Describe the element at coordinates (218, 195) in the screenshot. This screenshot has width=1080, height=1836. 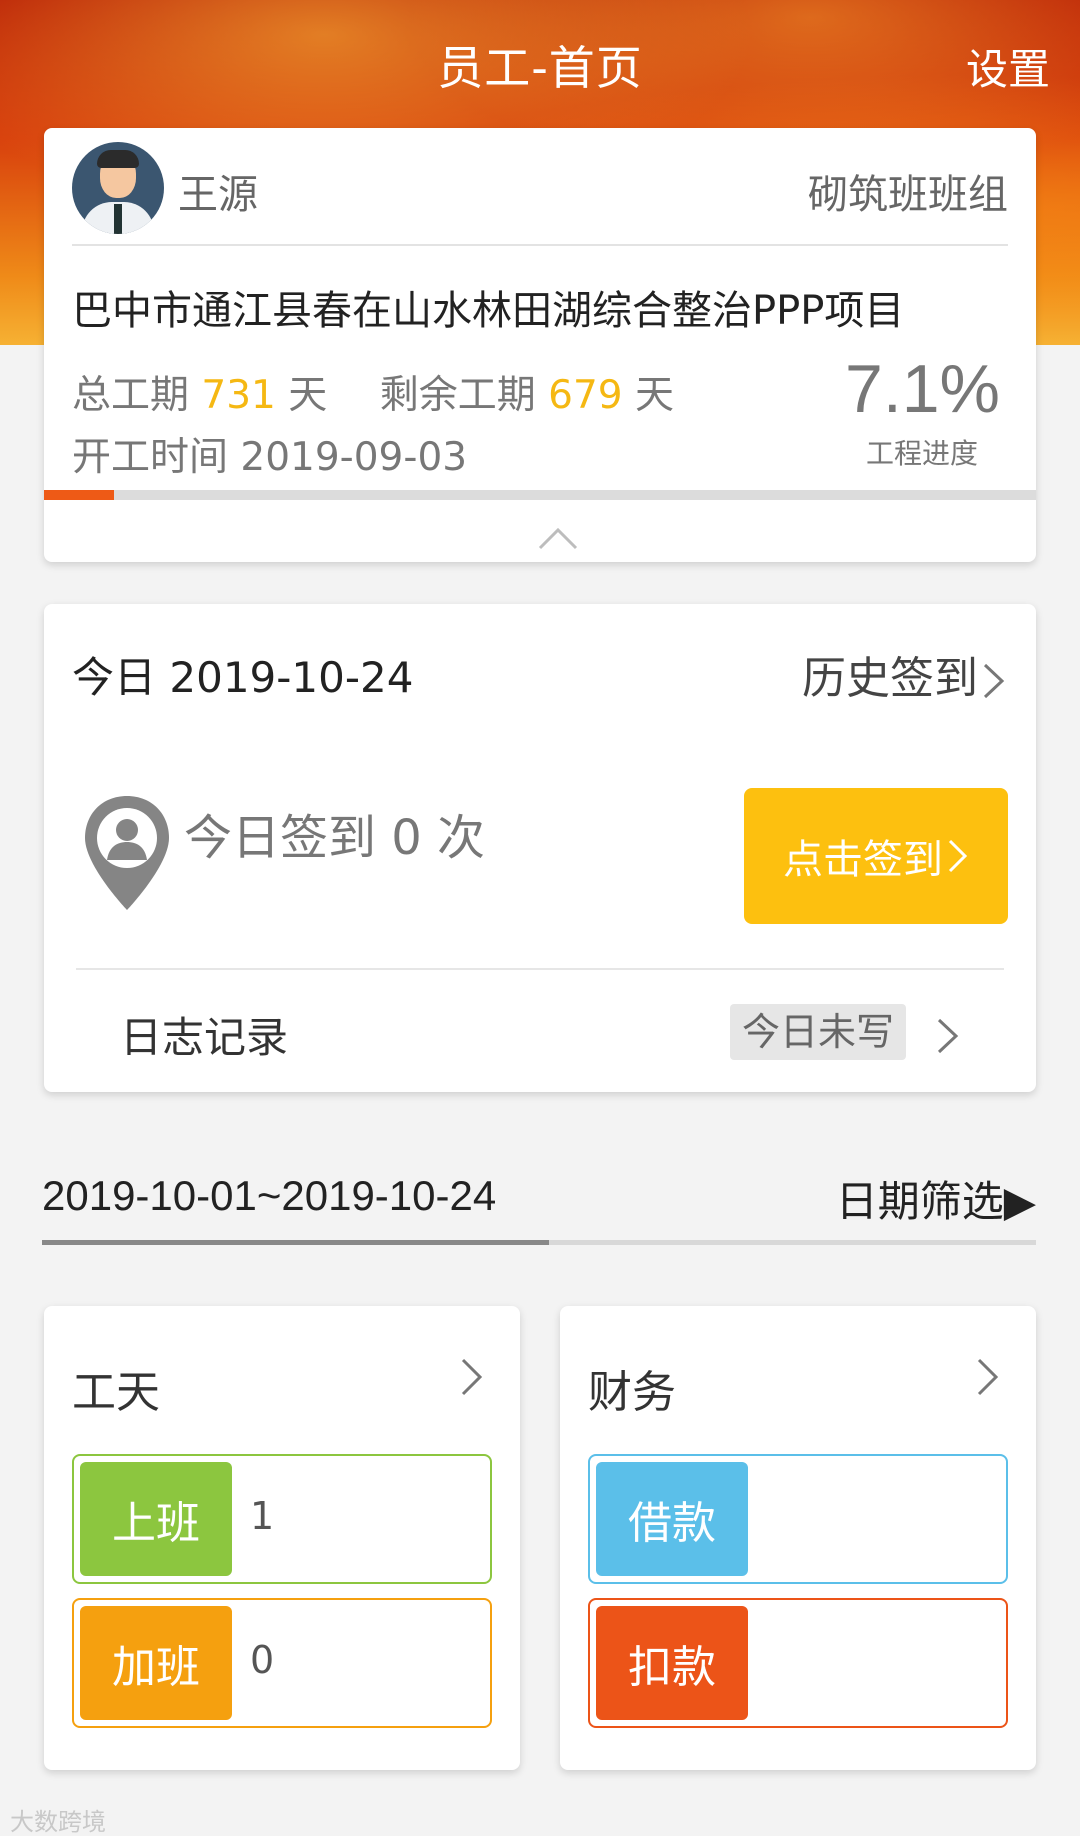
I see `user-name: 王源` at that location.